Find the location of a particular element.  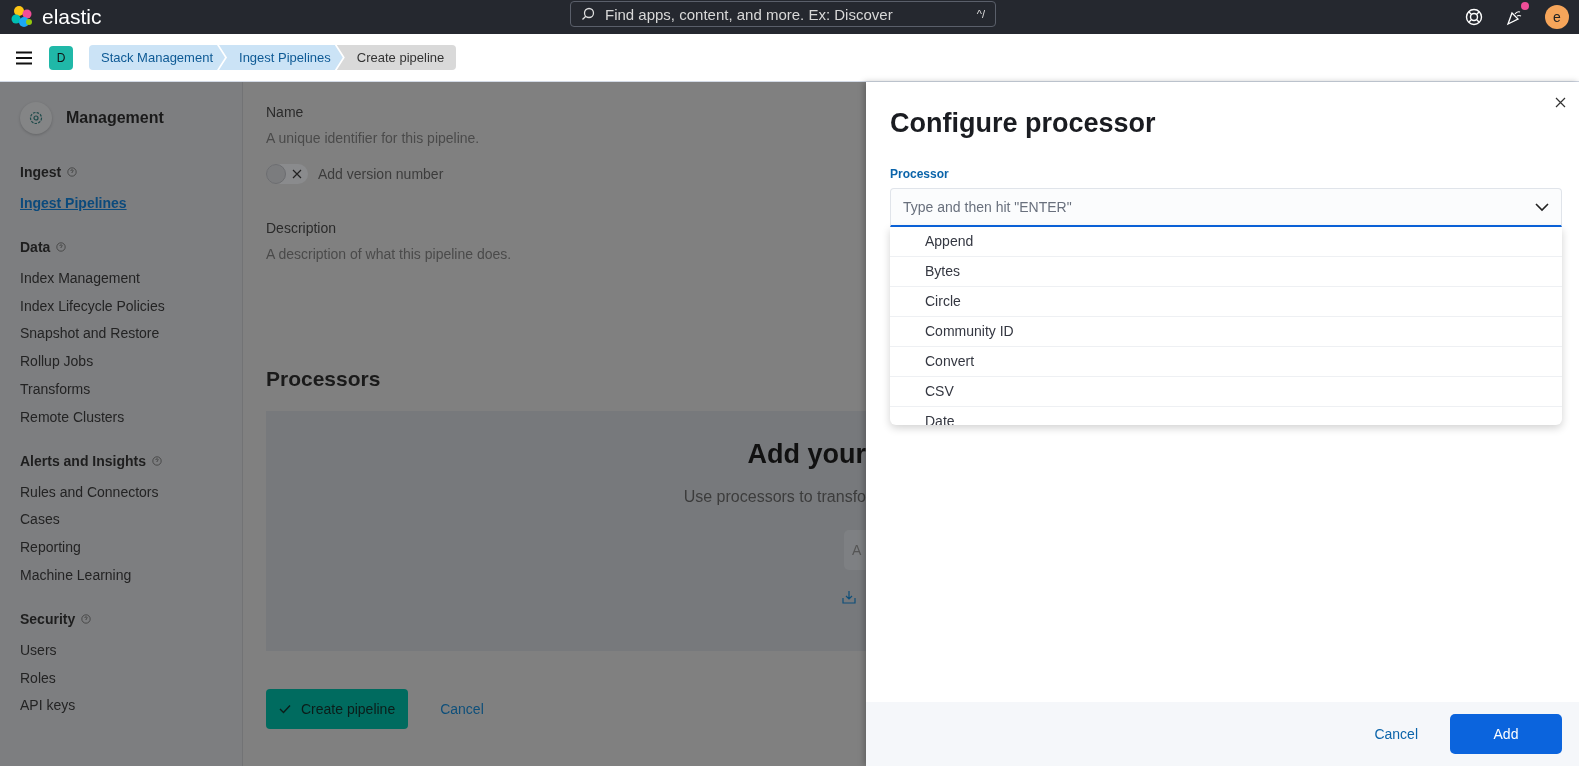

field-label: Description is located at coordinates (302, 228).